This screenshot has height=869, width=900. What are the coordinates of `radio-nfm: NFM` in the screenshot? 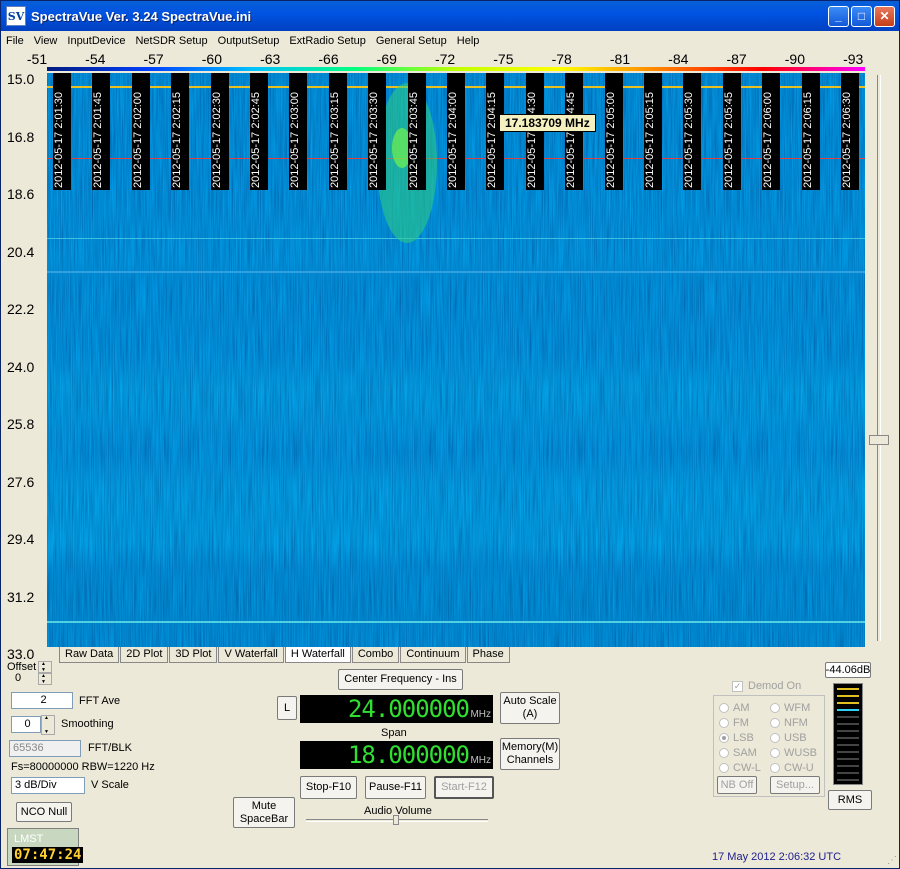 It's located at (789, 723).